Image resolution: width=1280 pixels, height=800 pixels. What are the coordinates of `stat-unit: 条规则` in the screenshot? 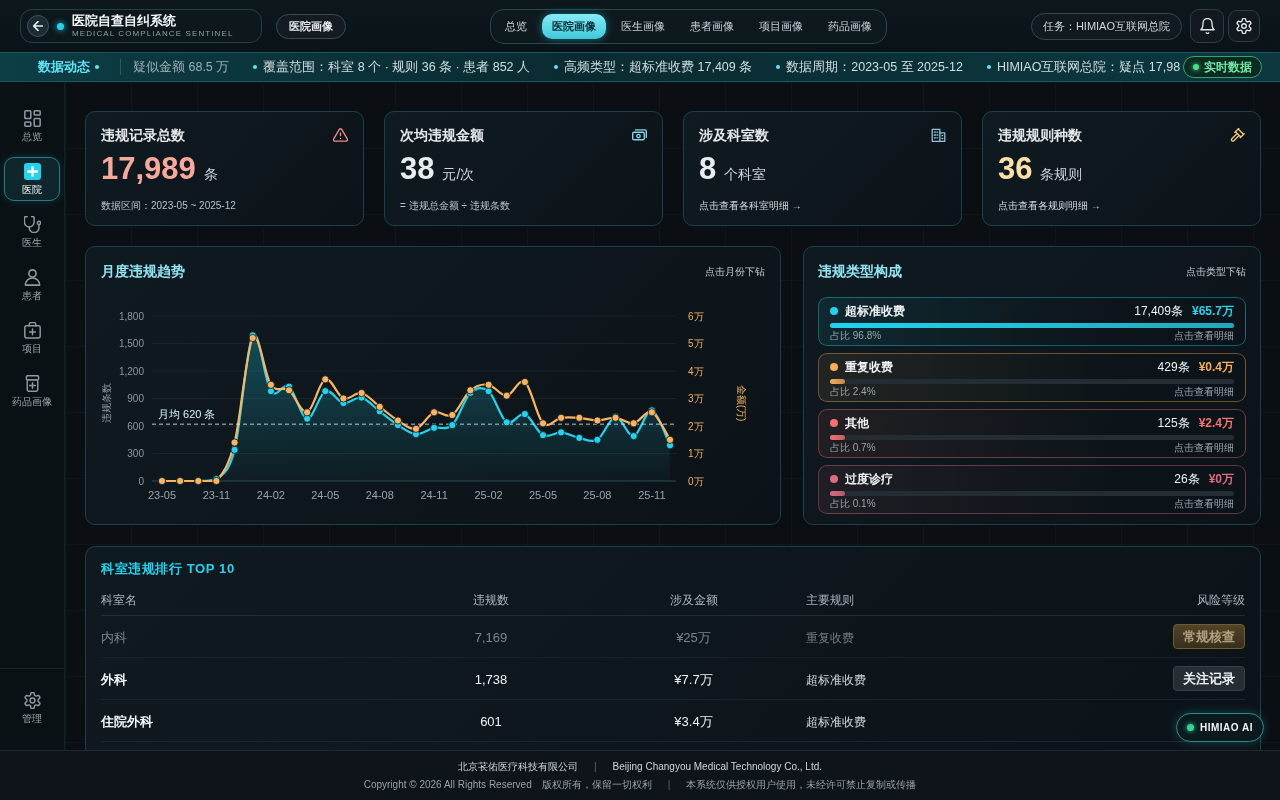 It's located at (1061, 174).